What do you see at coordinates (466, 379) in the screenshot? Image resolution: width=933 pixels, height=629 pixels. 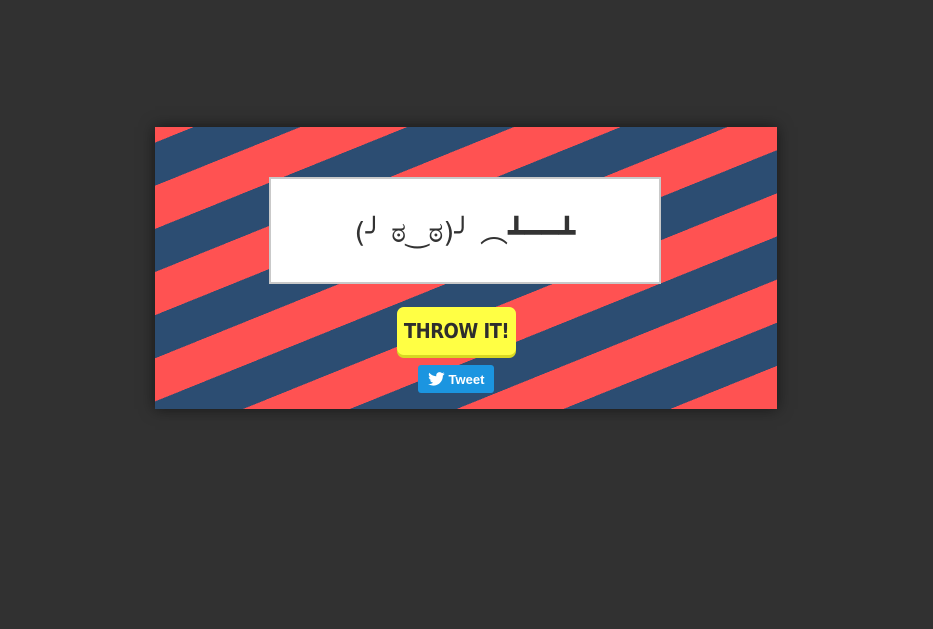 I see `tweet-label: Tweet` at bounding box center [466, 379].